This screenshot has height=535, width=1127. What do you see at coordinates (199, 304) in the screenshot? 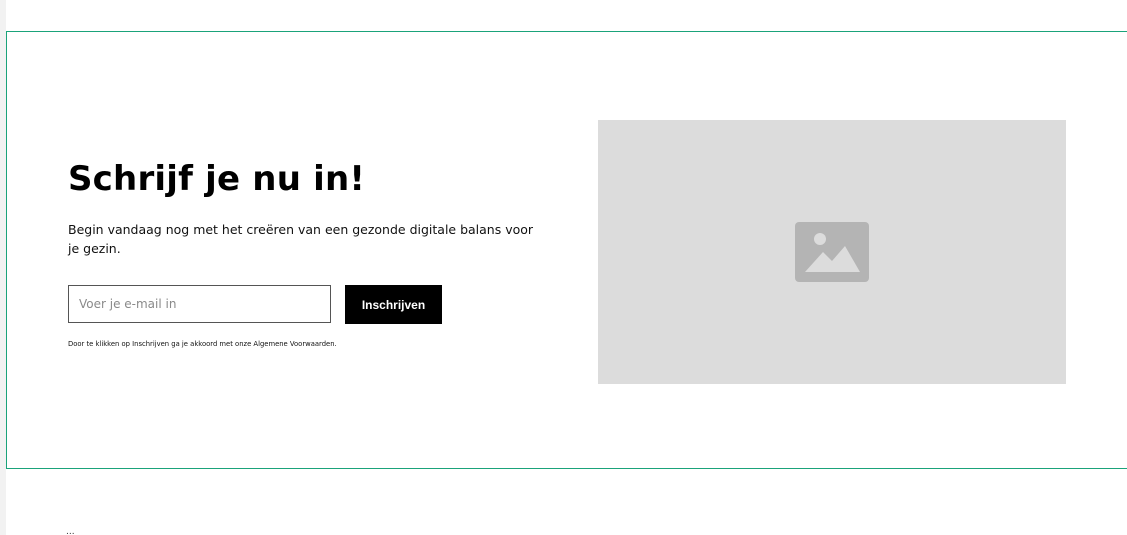
I see `email-input` at bounding box center [199, 304].